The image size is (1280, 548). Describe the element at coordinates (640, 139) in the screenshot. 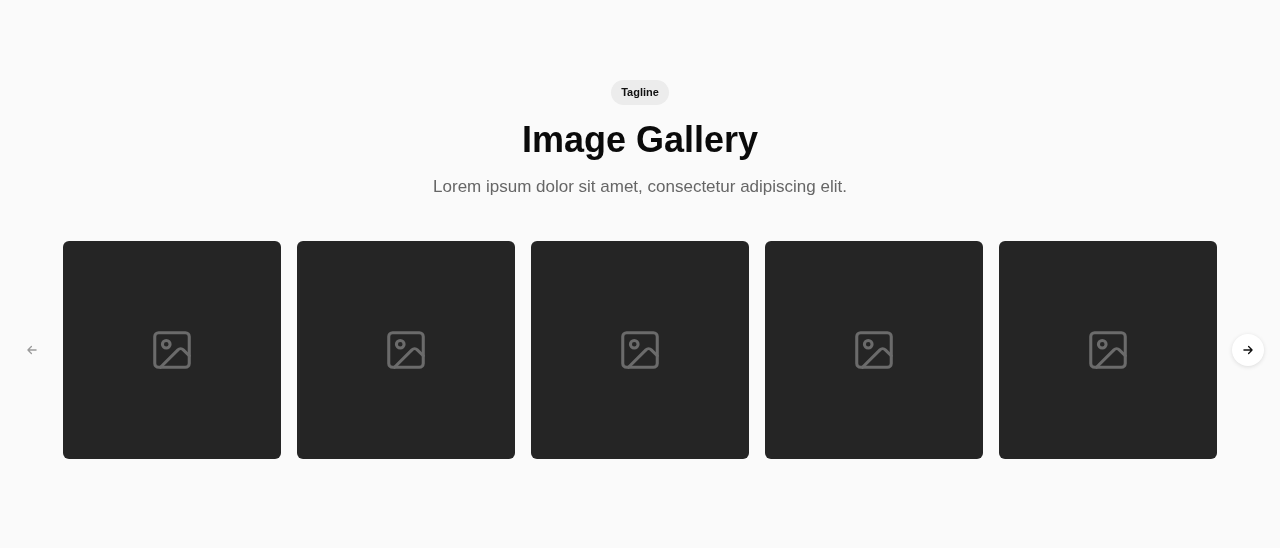

I see `page-title: Image Gallery` at that location.